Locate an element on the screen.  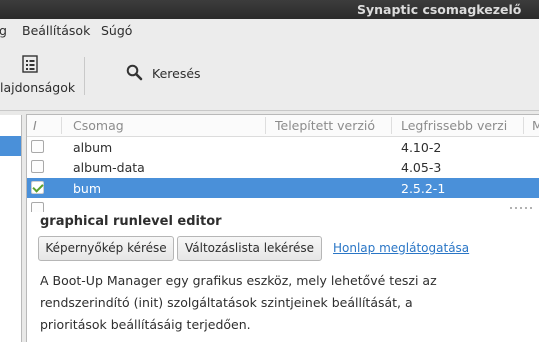
get-screenshot-button: Képernyőkép kérése is located at coordinates (106, 248).